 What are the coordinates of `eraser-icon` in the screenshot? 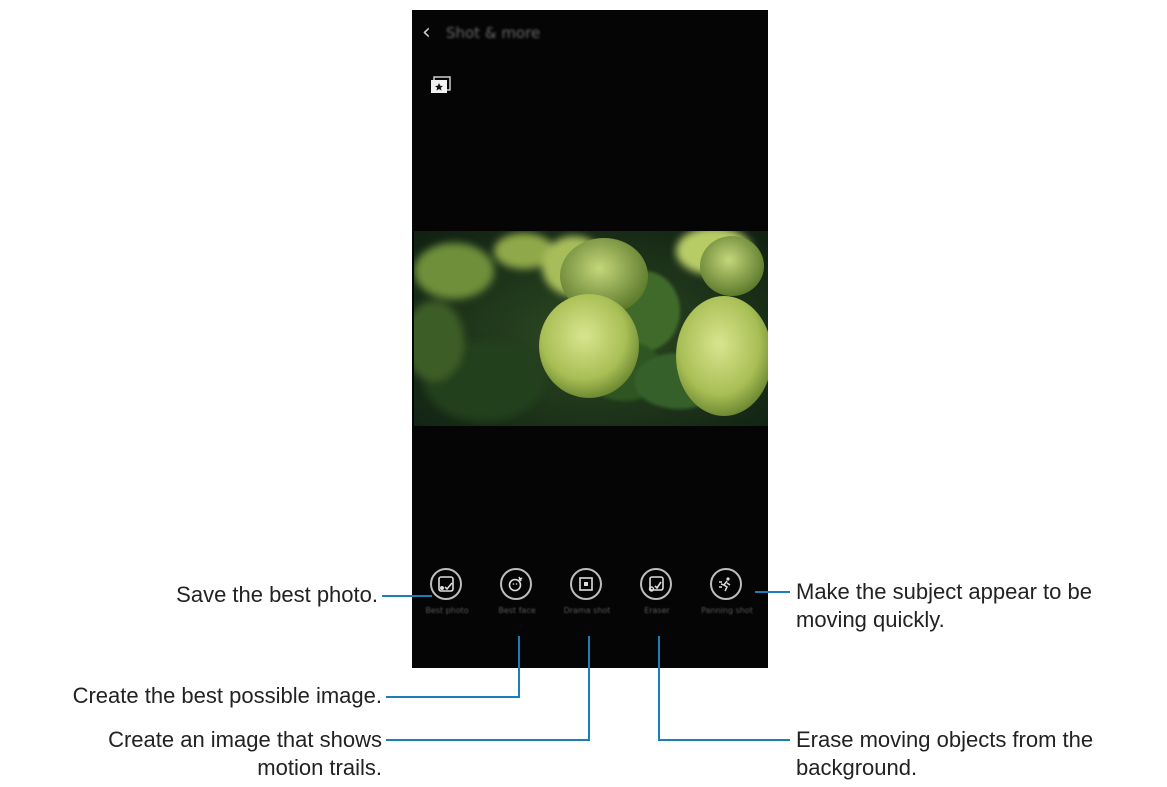 It's located at (656, 584).